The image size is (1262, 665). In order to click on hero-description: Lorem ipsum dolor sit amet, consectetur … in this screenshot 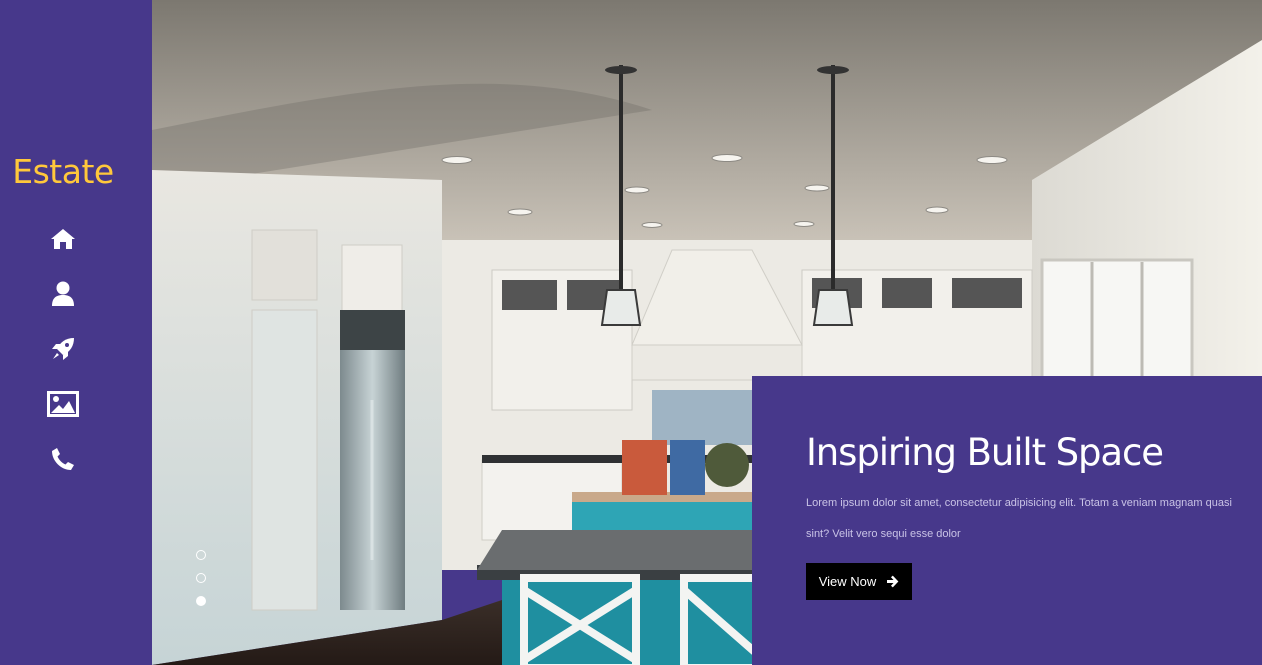, I will do `click(1019, 518)`.